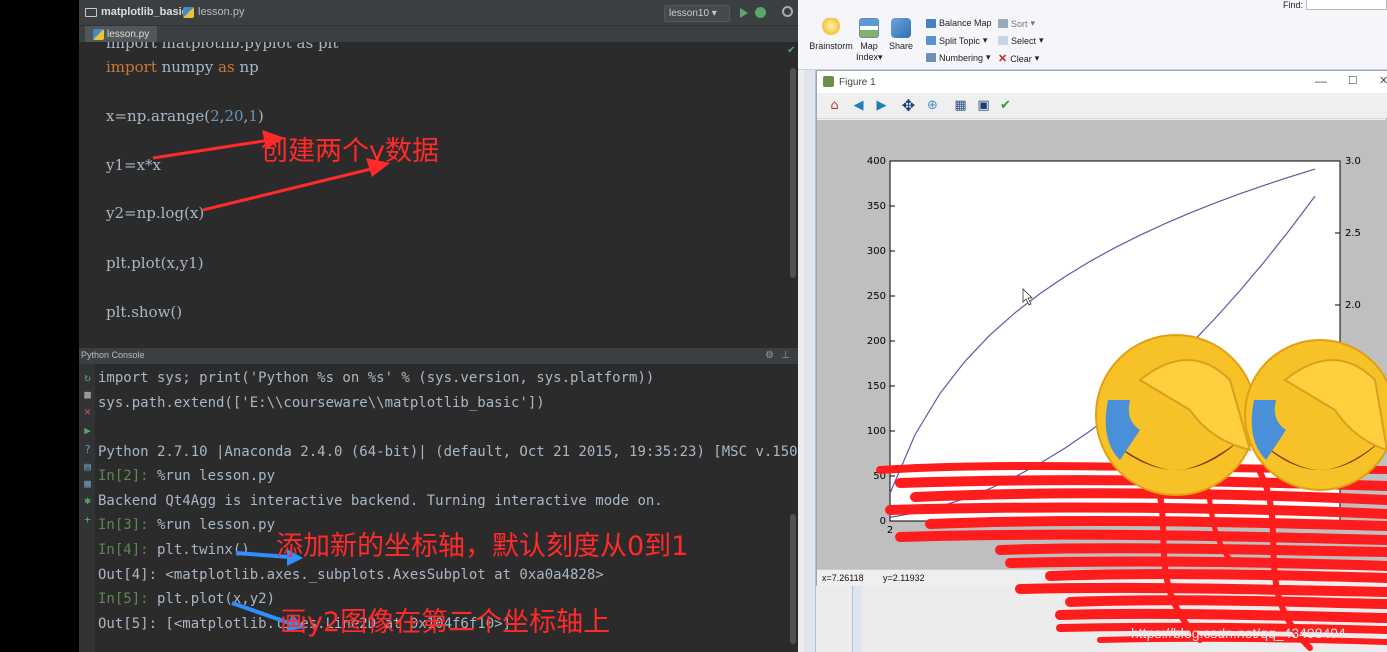 The image size is (1387, 652). Describe the element at coordinates (1238, 633) in the screenshot. I see `watermark: https://blog.csdn.net/qq_43498494` at that location.